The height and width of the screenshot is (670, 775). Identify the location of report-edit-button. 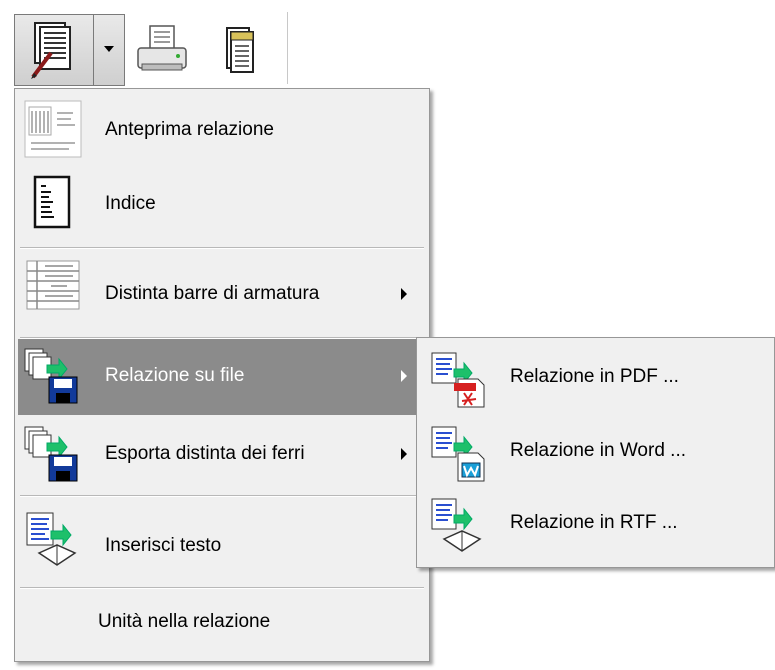
(54, 50).